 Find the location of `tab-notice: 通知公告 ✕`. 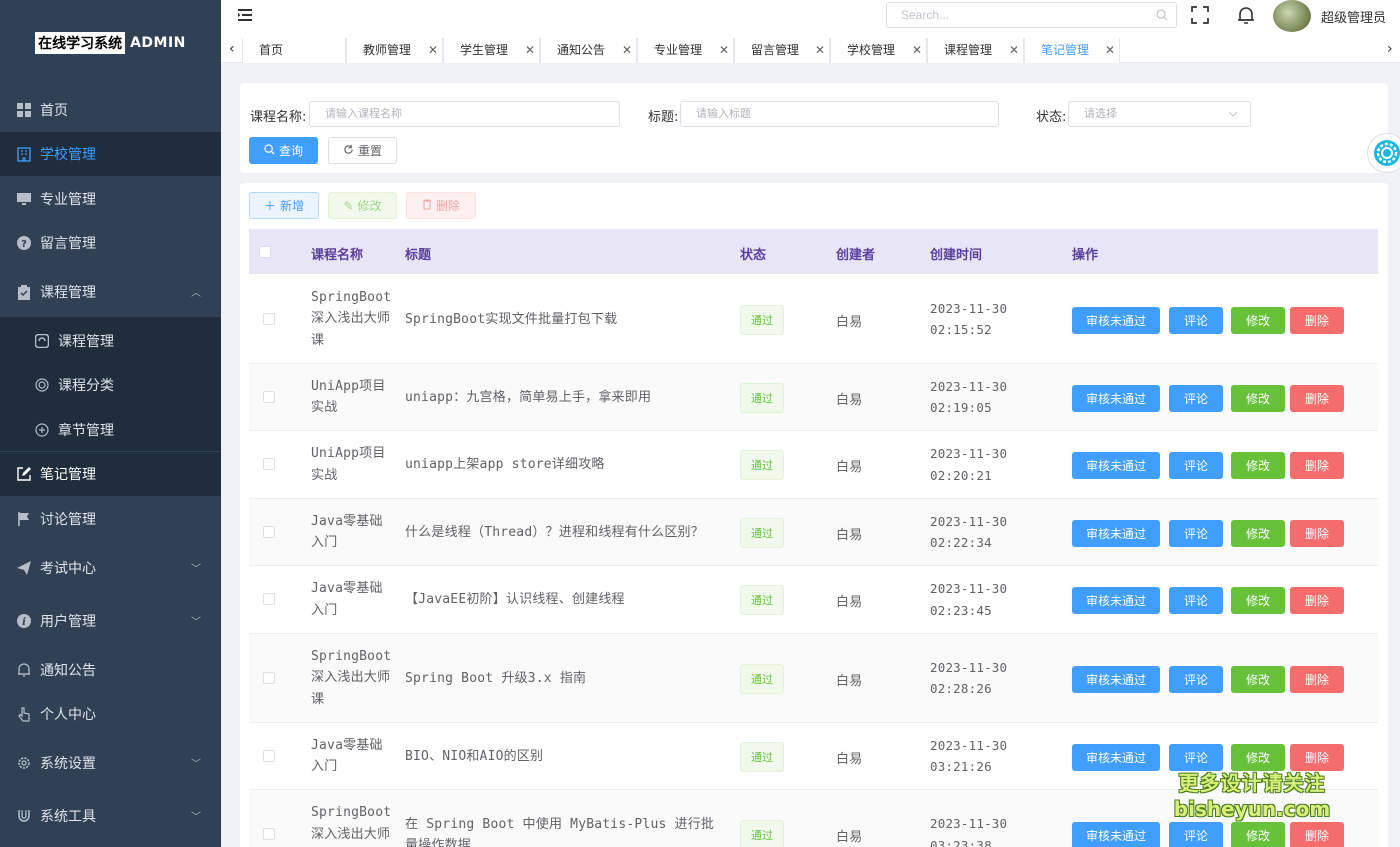

tab-notice: 通知公告 ✕ is located at coordinates (588, 50).